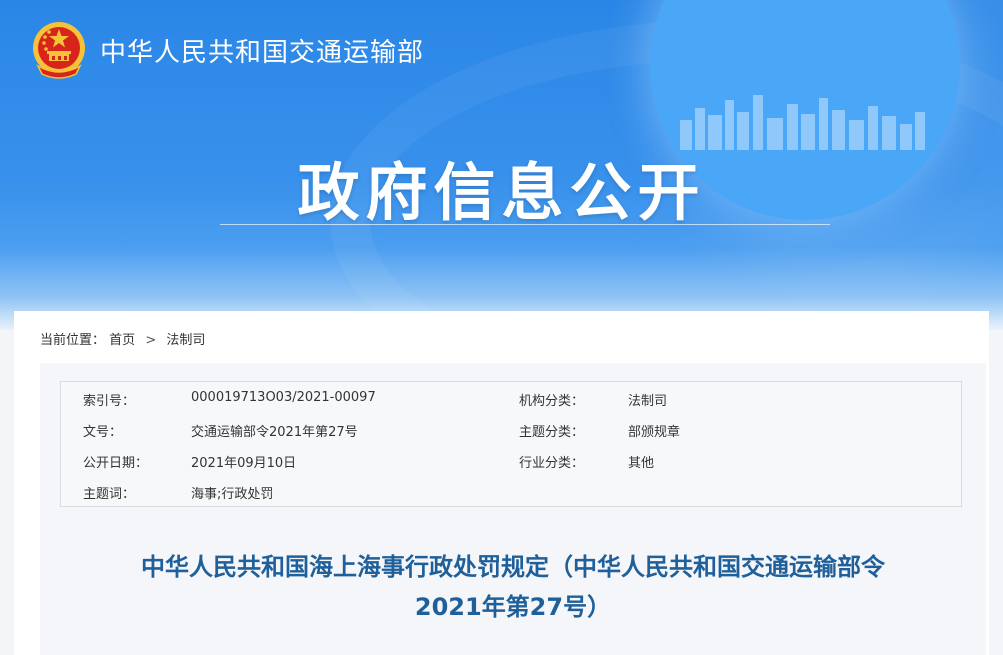 The image size is (1003, 655). I want to click on banner-title: 政府信息公开, so click(501, 192).